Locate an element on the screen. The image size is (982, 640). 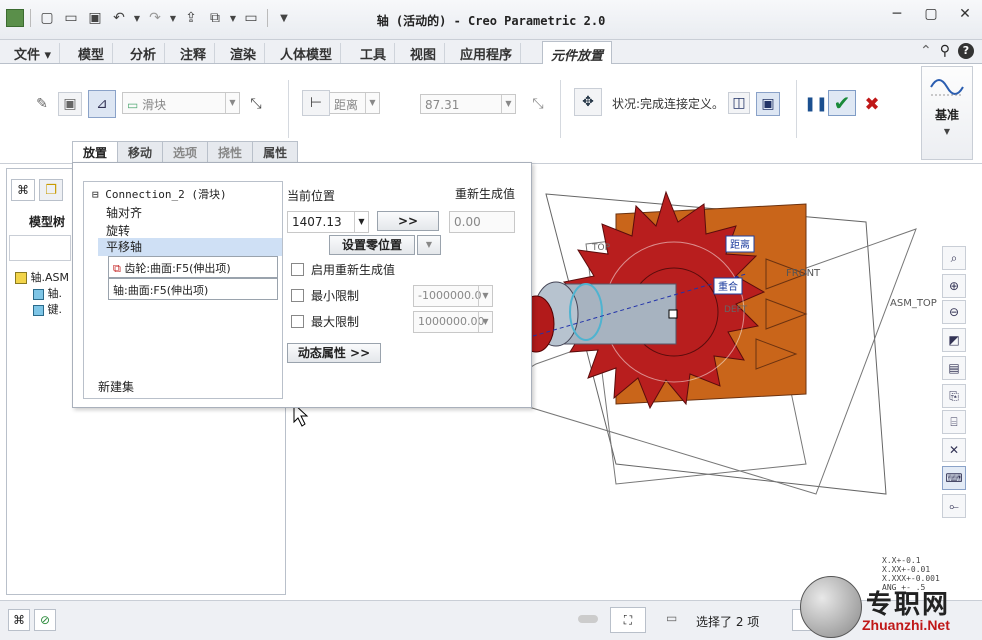
connection-node: ⊟ Connection_2 (滑块) is located at coordinates (159, 194).